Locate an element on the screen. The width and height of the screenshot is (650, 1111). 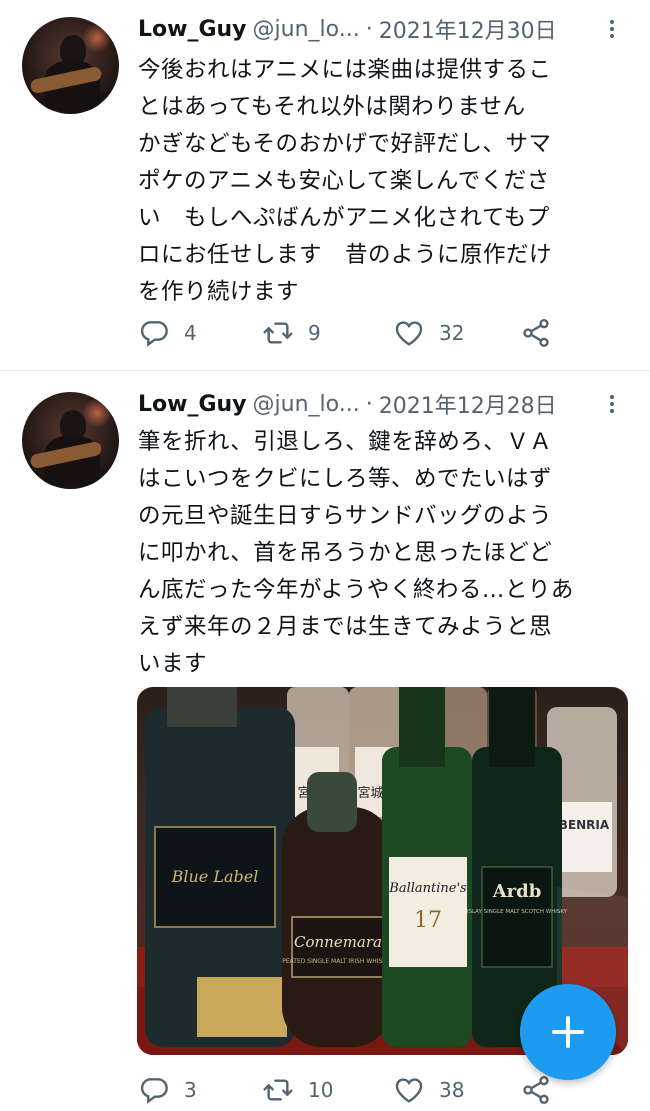
retweet-count: 10 is located at coordinates (321, 1090).